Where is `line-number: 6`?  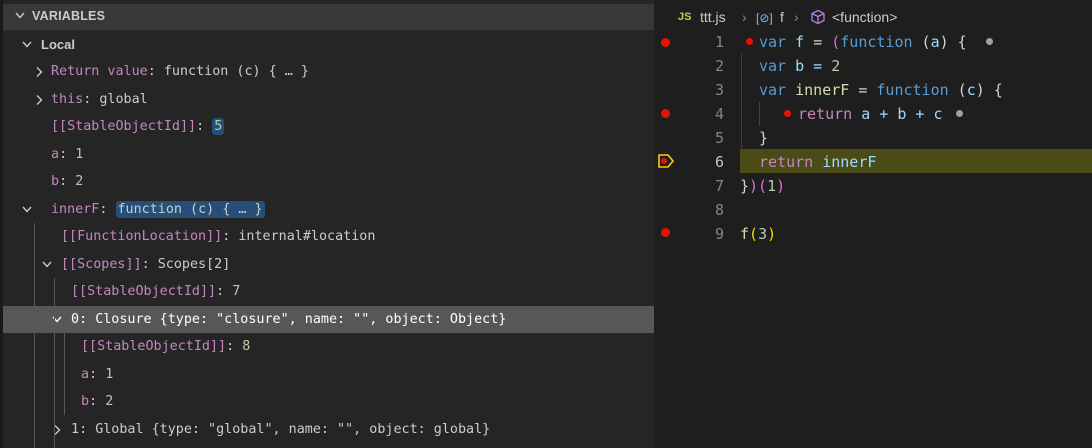
line-number: 6 is located at coordinates (720, 162).